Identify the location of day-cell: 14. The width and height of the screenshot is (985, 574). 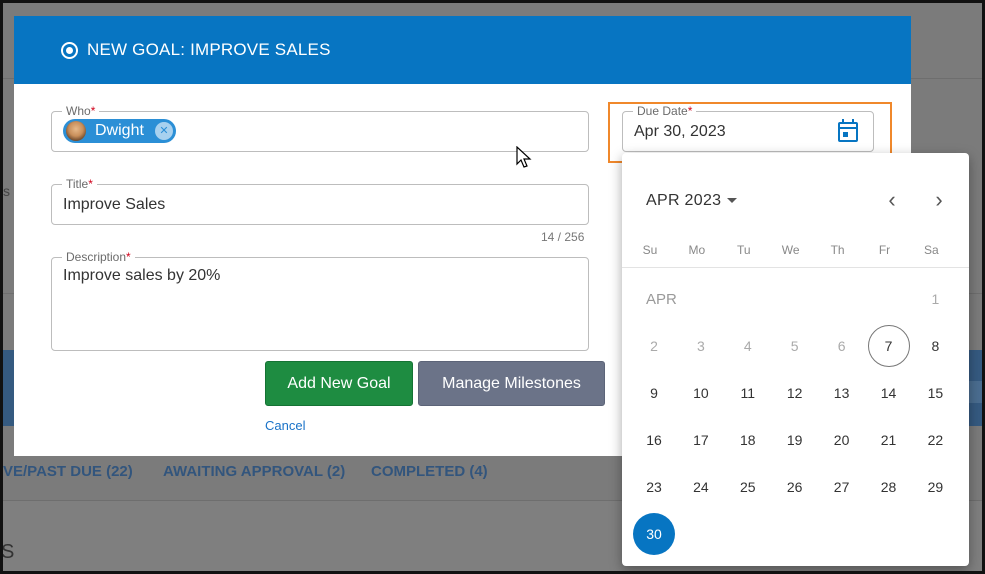
(889, 393).